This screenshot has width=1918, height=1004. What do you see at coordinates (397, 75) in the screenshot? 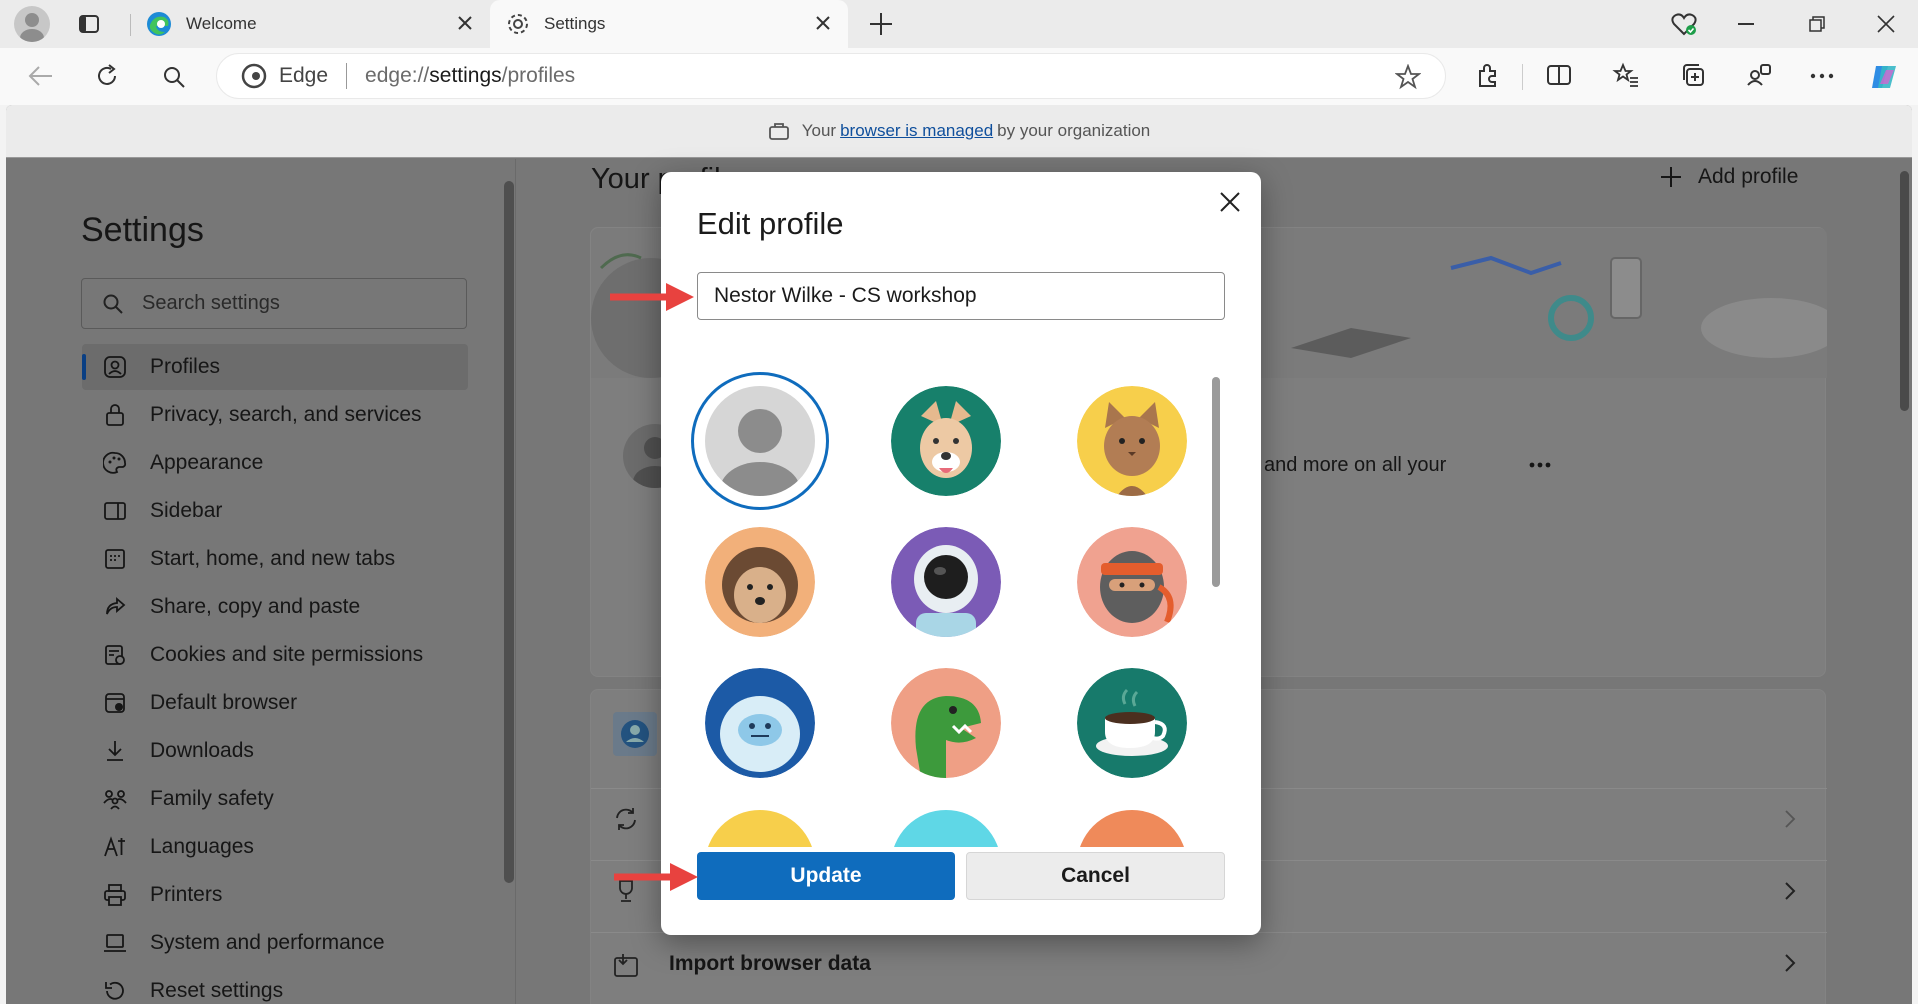
I see `url-prefix: edge://` at bounding box center [397, 75].